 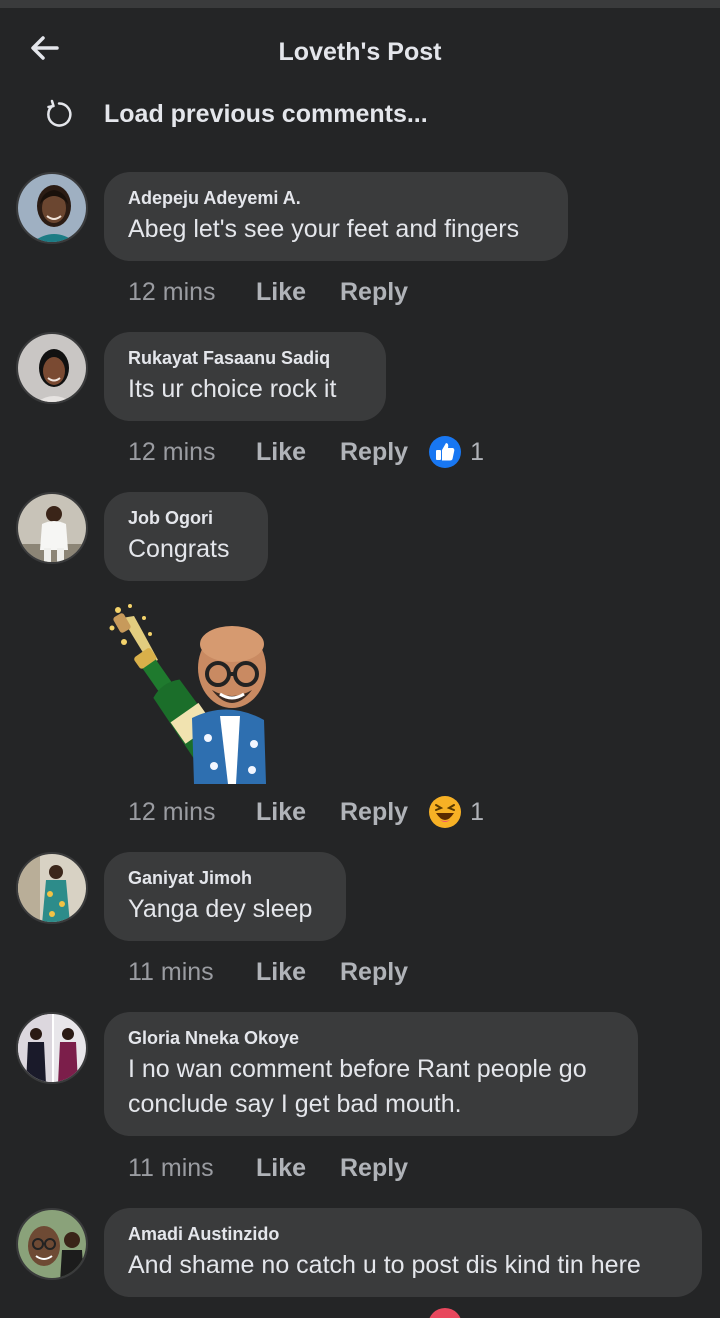 I want to click on comment-text: Yanga dey sleep, so click(x=220, y=909).